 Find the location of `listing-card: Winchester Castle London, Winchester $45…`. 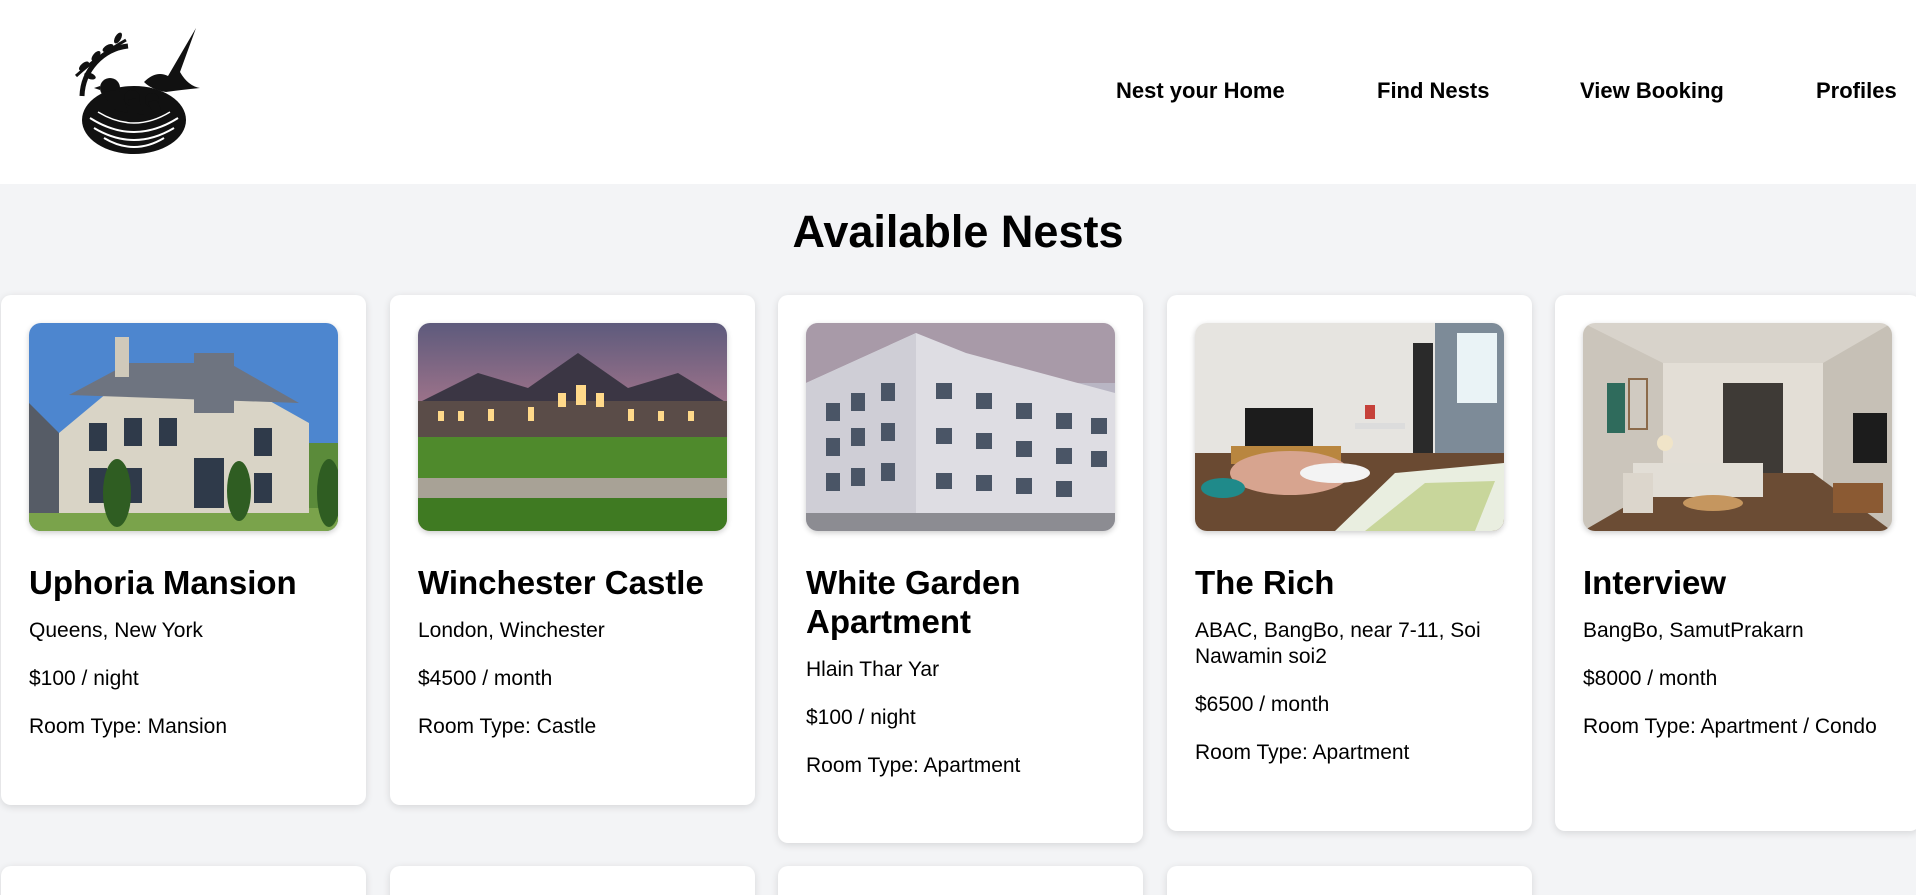

listing-card: Winchester Castle London, Winchester $45… is located at coordinates (572, 550).